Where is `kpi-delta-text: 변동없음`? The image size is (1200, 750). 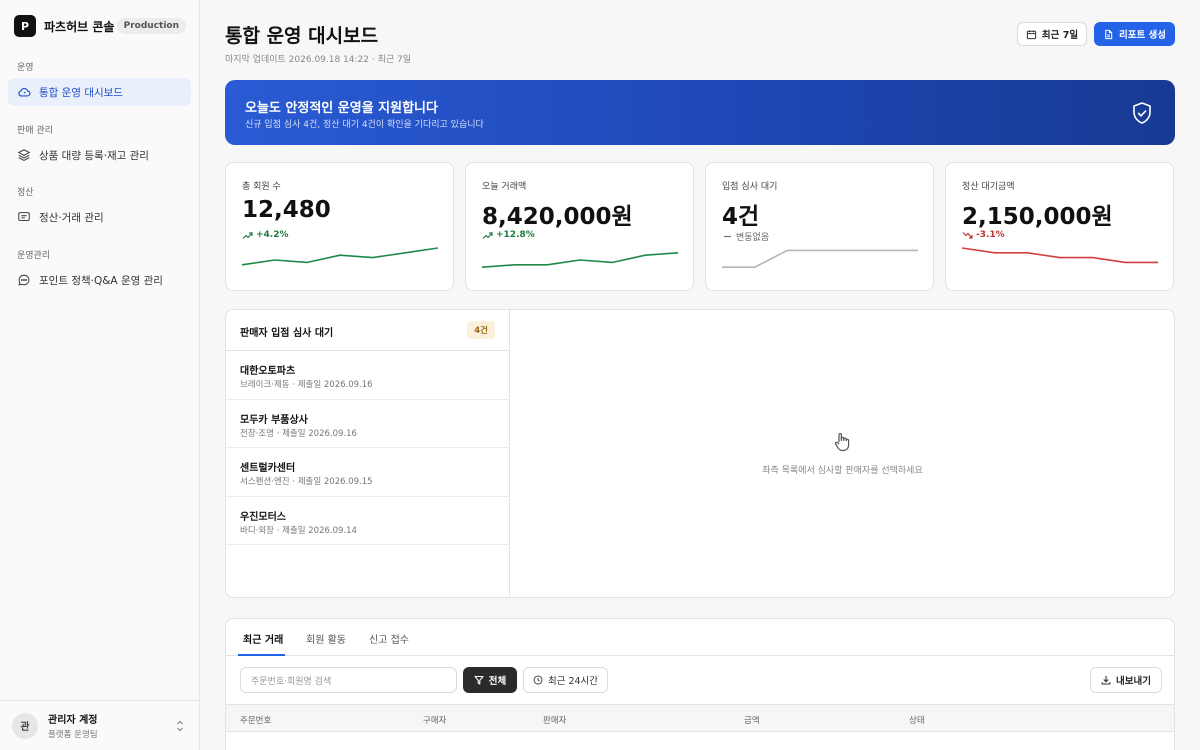 kpi-delta-text: 변동없음 is located at coordinates (753, 238).